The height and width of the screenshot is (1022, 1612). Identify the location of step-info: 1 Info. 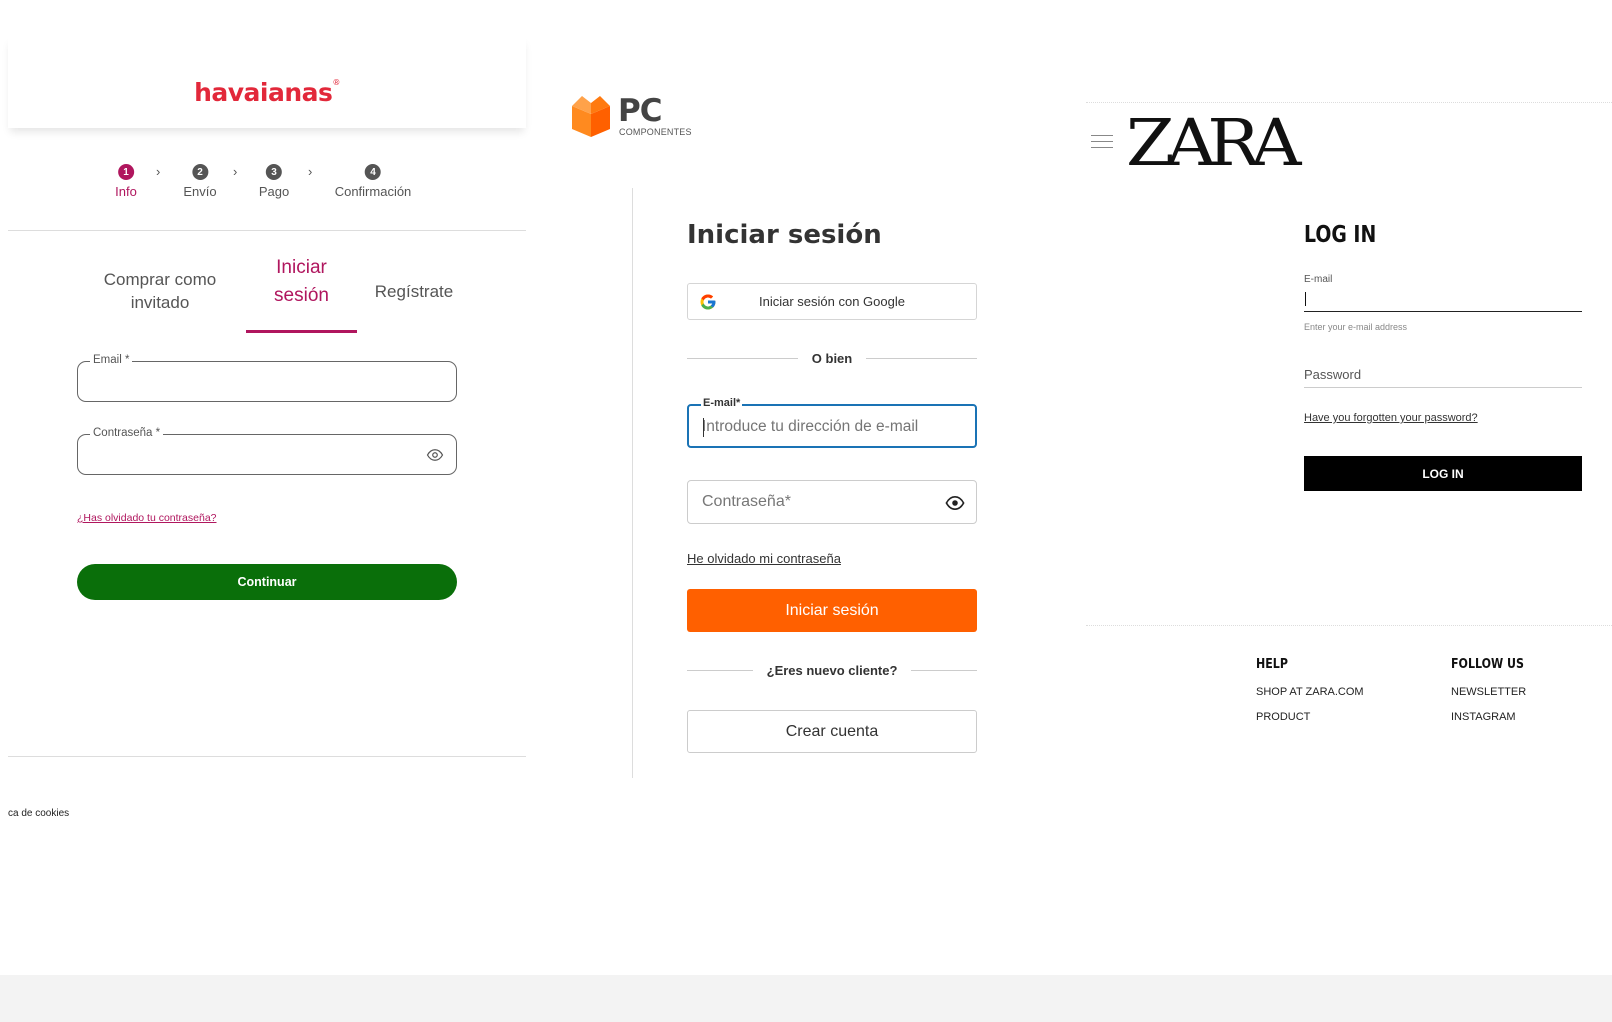
(126, 181).